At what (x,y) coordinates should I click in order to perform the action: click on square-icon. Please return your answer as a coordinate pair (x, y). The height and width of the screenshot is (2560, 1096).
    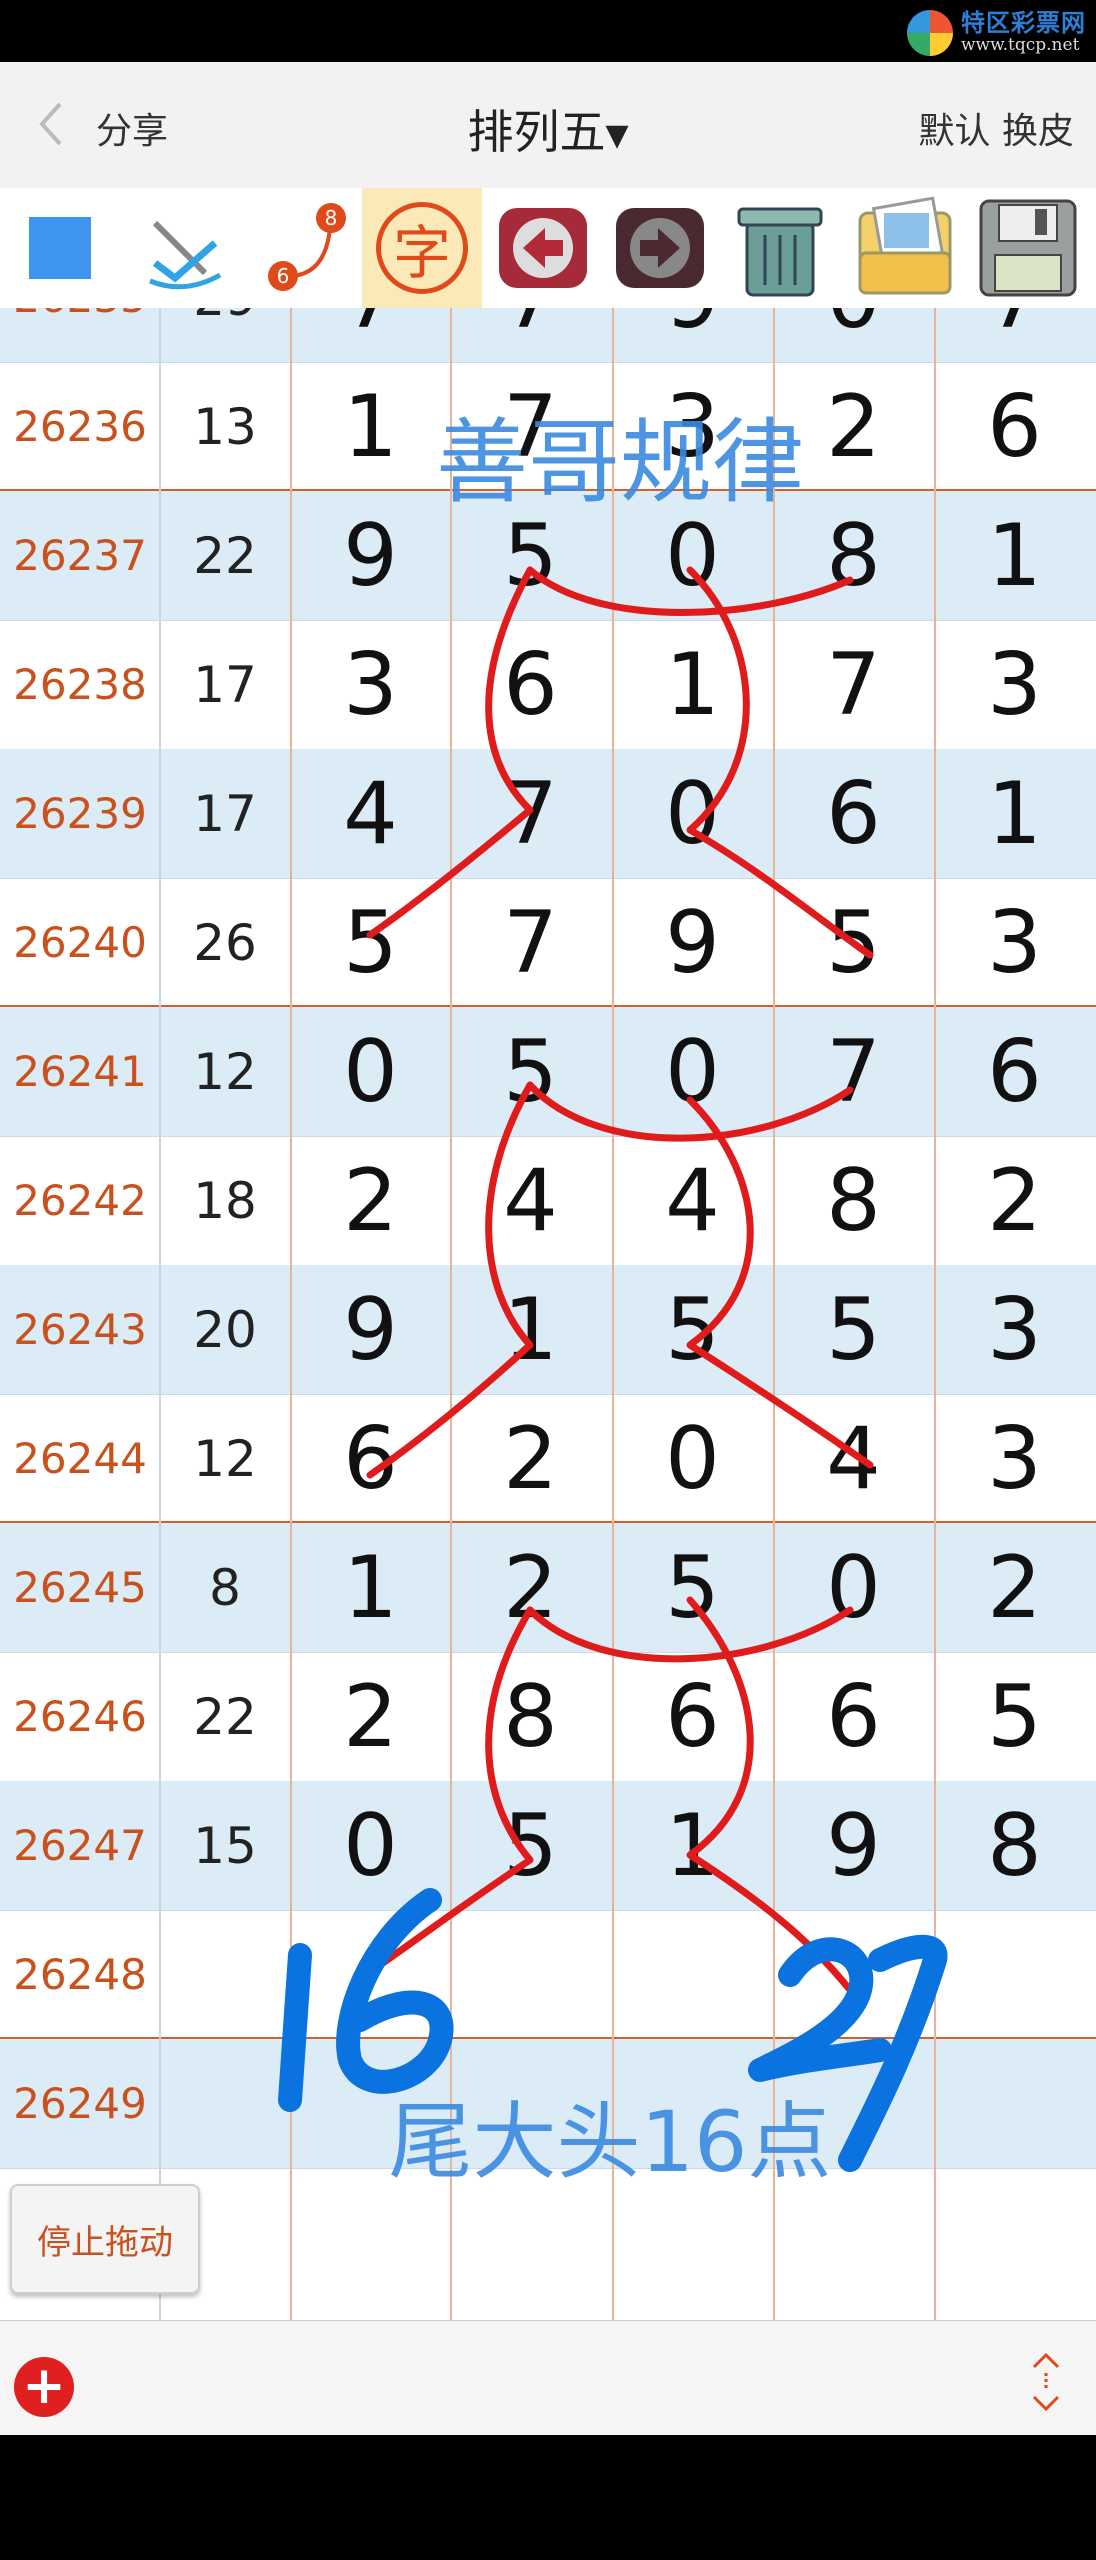
    Looking at the image, I should click on (60, 248).